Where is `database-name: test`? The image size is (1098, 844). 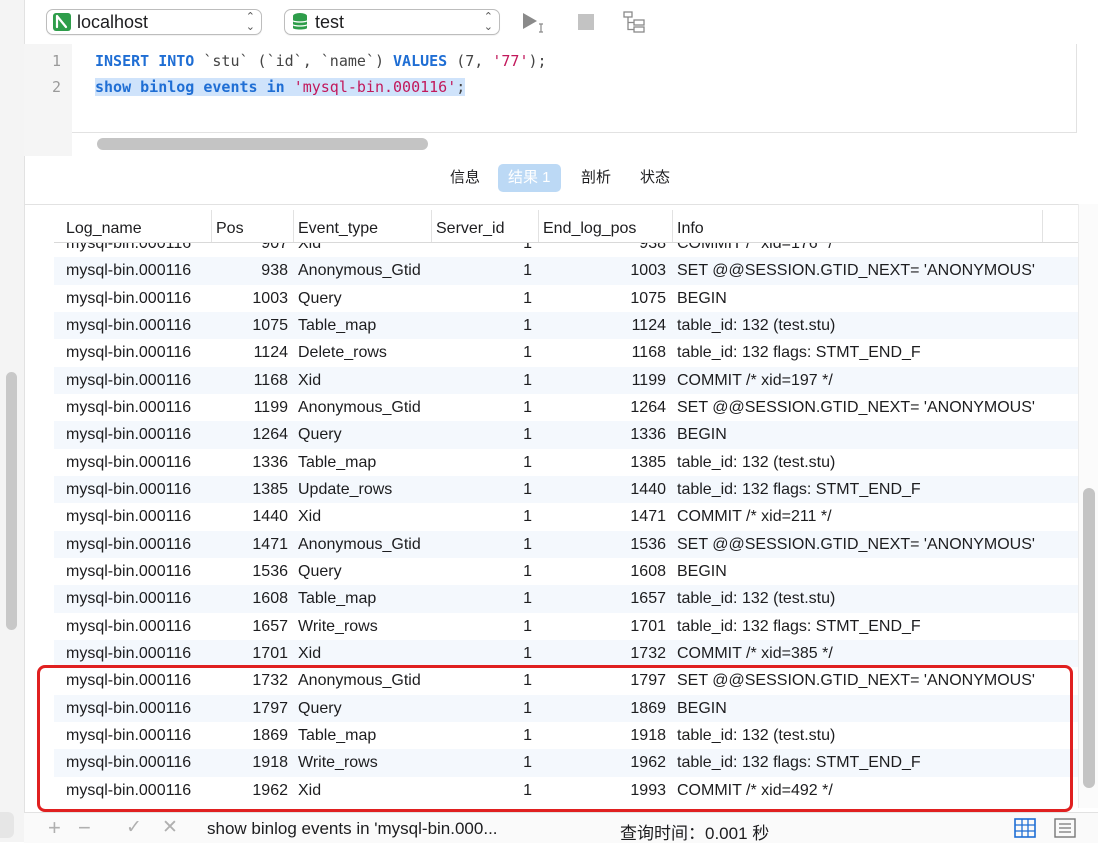
database-name: test is located at coordinates (330, 21).